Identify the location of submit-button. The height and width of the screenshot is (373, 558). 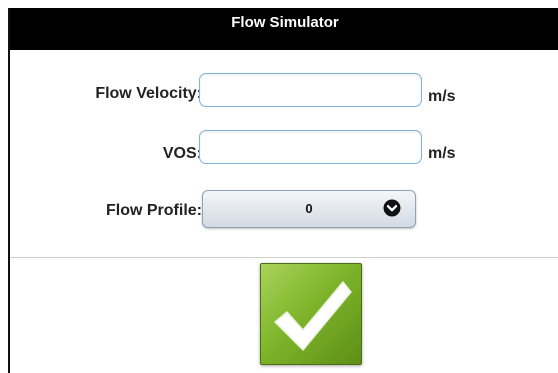
(311, 314).